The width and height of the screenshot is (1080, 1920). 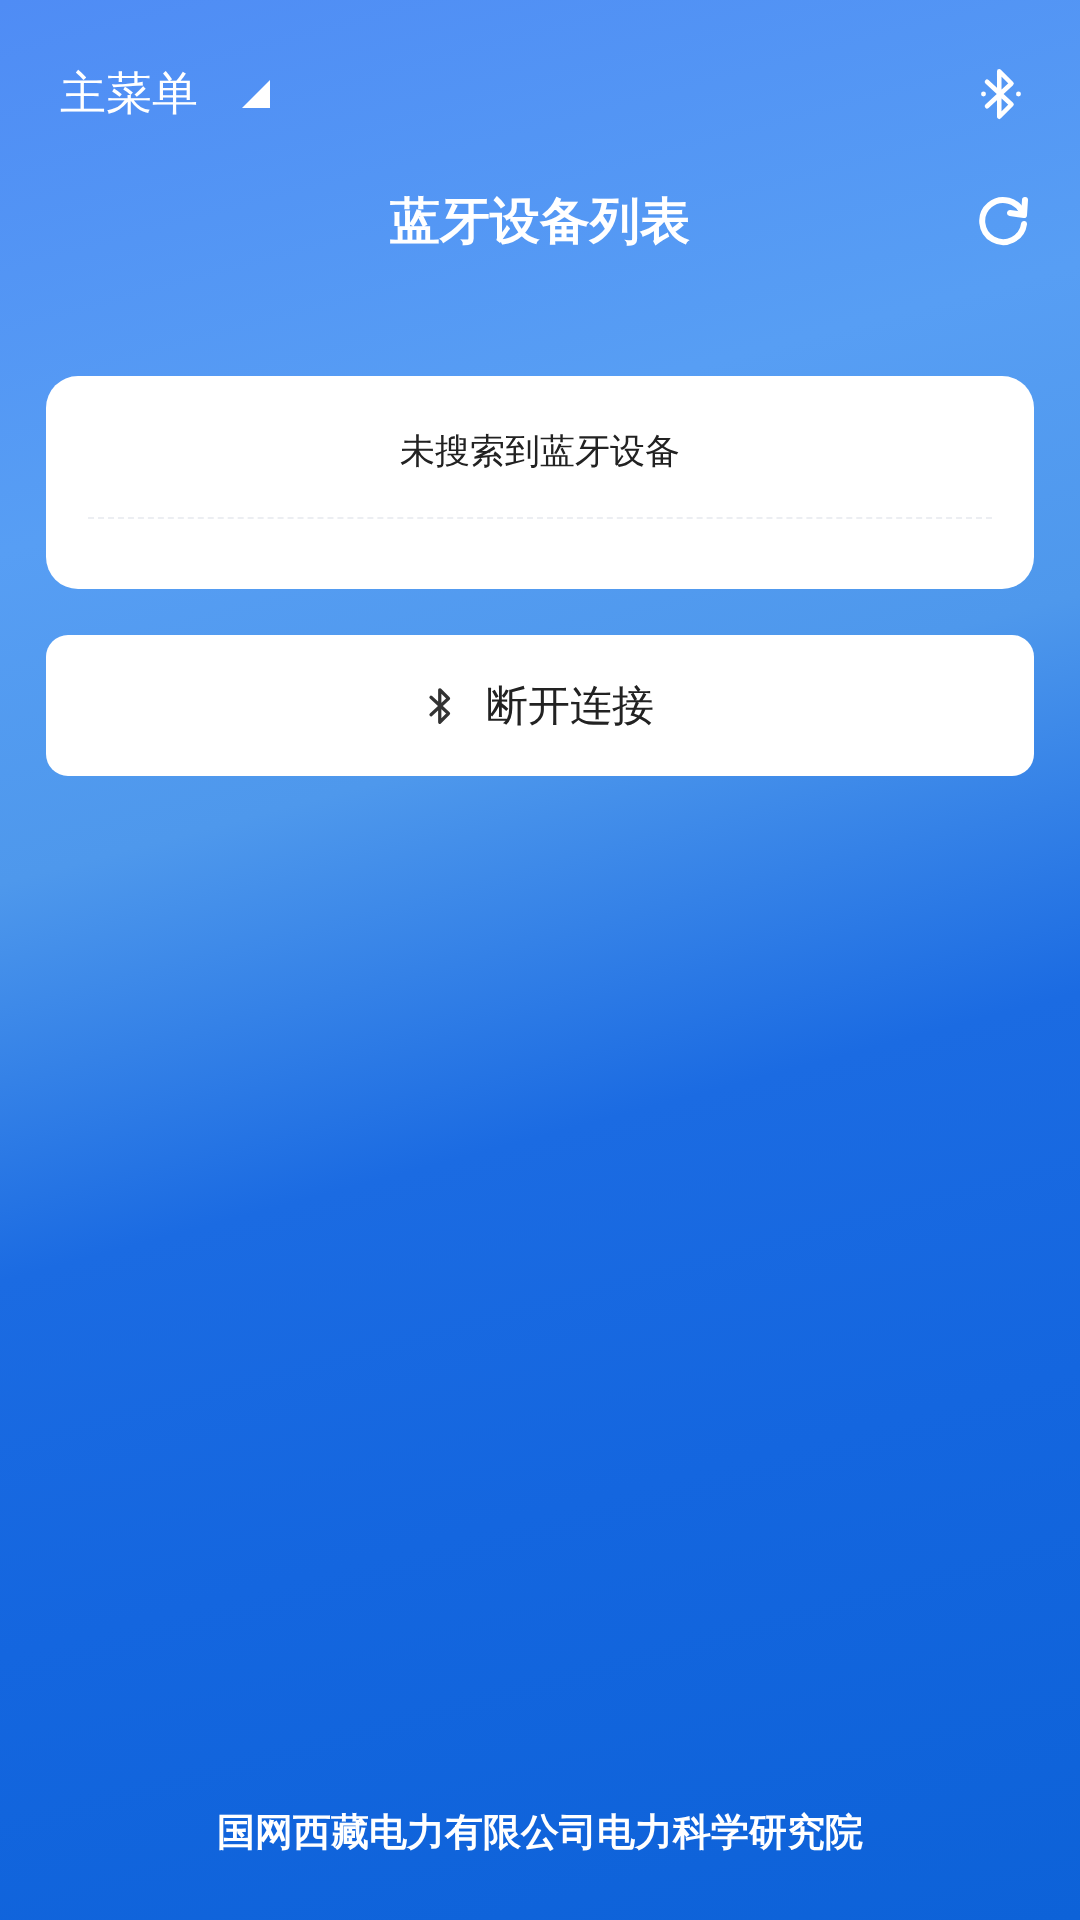 I want to click on footer-text: 国网西藏电力有限公司电力科学研究院, so click(x=540, y=1832).